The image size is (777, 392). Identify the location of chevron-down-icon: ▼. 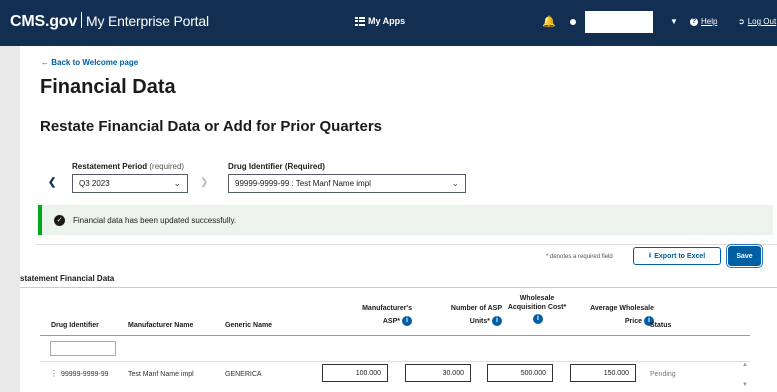
(674, 21).